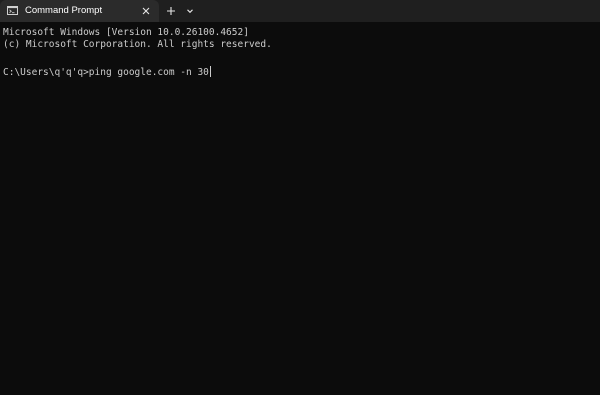  Describe the element at coordinates (210, 71) in the screenshot. I see `text-cursor` at that location.